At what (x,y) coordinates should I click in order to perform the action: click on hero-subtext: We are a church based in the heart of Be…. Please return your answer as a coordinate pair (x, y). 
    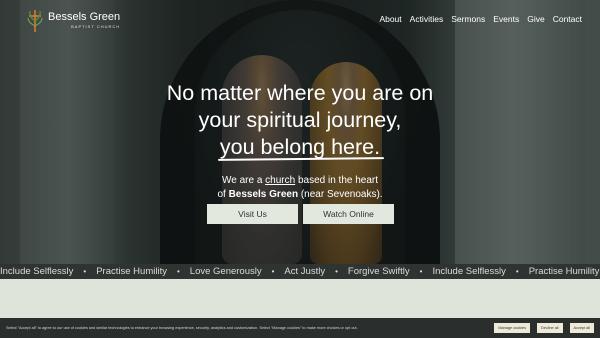
    Looking at the image, I should click on (300, 188).